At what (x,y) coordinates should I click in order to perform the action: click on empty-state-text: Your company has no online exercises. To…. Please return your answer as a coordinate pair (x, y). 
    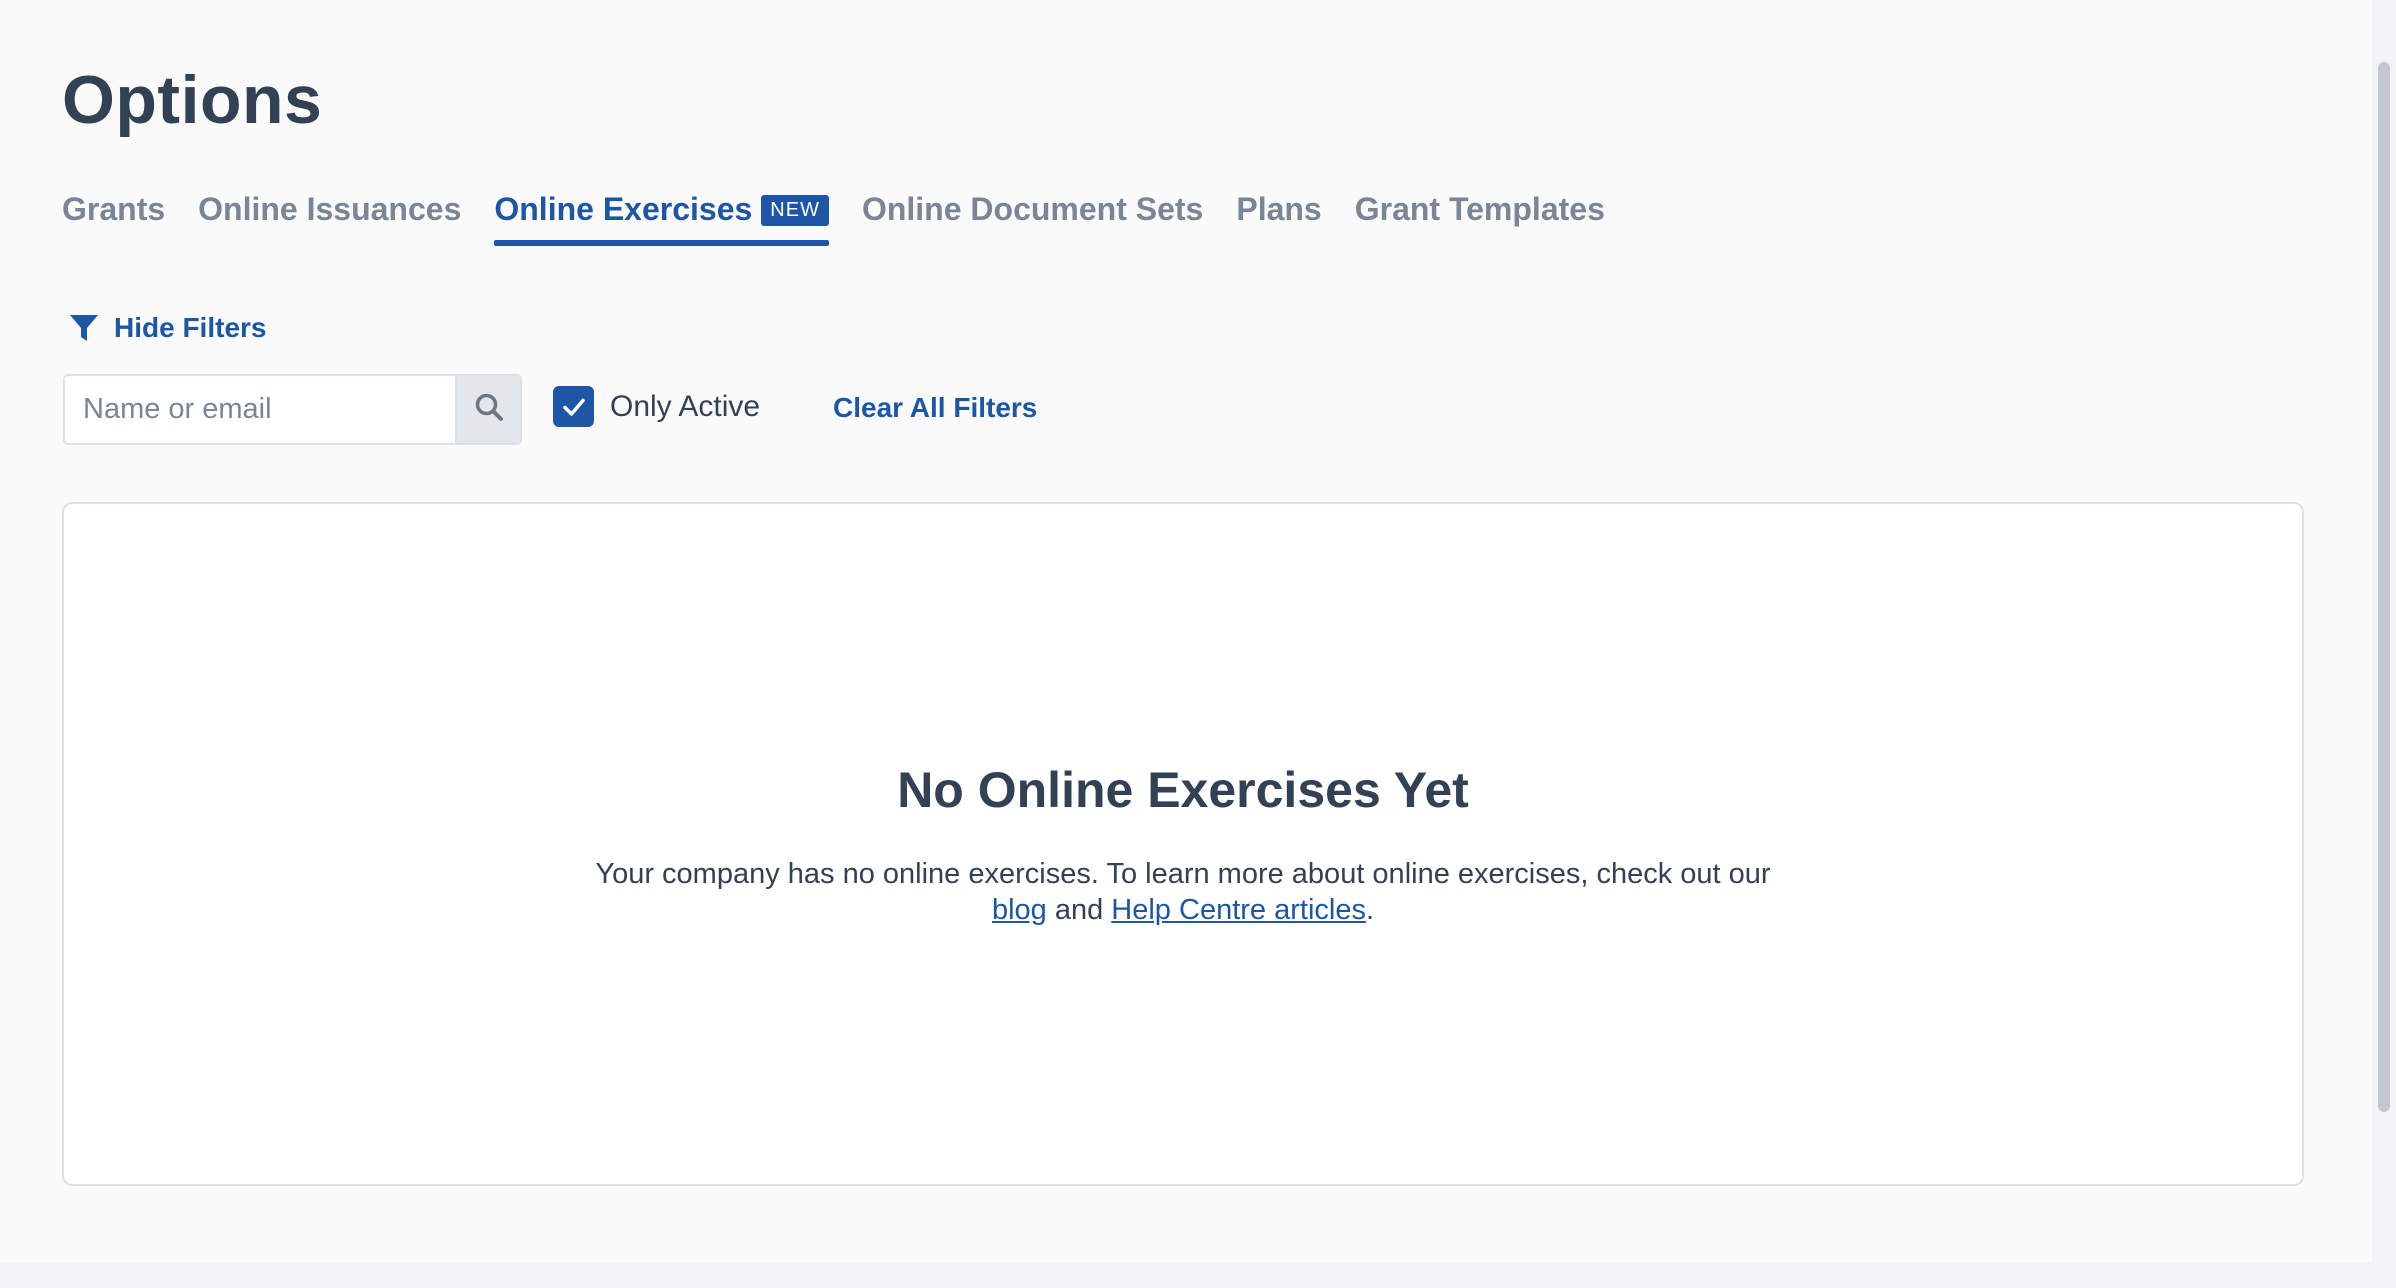
    Looking at the image, I should click on (1183, 892).